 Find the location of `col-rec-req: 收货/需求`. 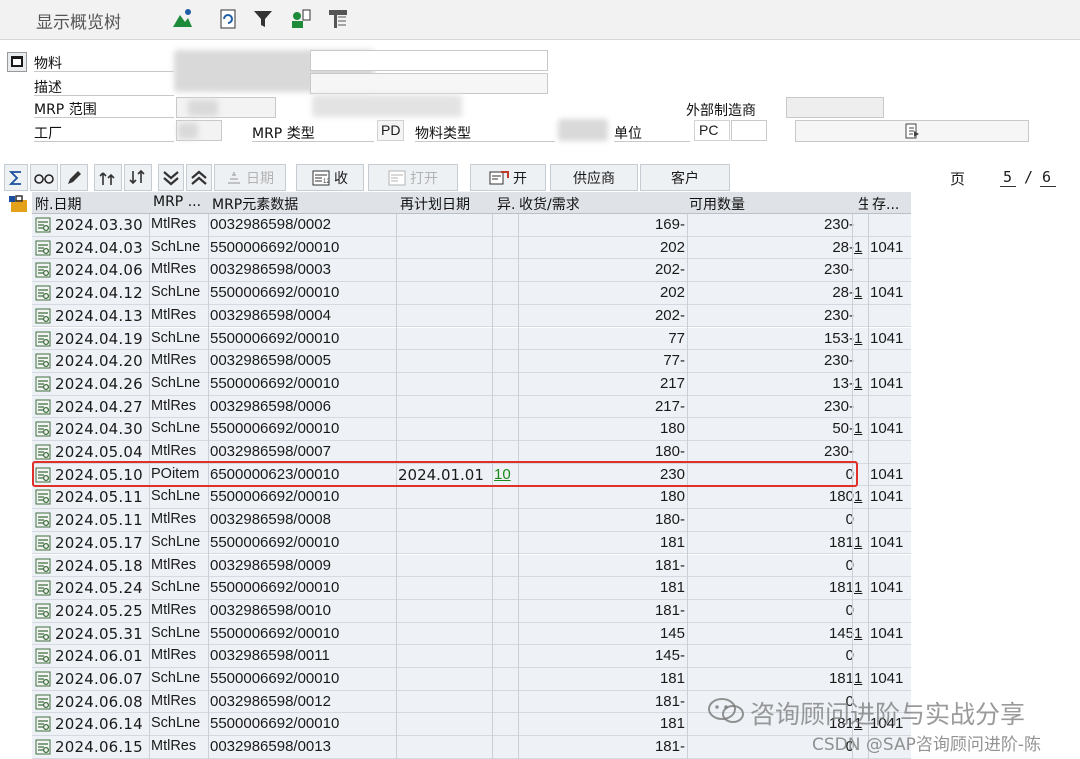

col-rec-req: 收货/需求 is located at coordinates (549, 204).